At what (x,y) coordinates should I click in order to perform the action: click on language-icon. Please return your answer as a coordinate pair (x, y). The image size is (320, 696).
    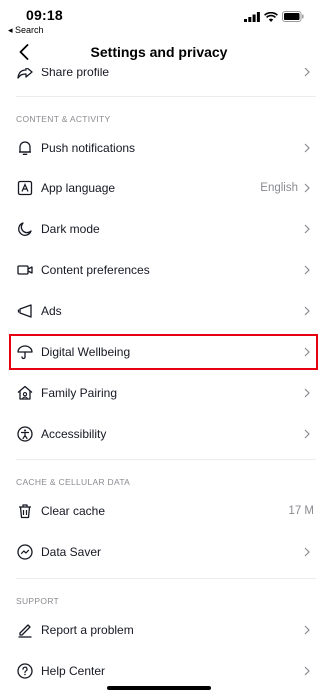
    Looking at the image, I should click on (25, 188).